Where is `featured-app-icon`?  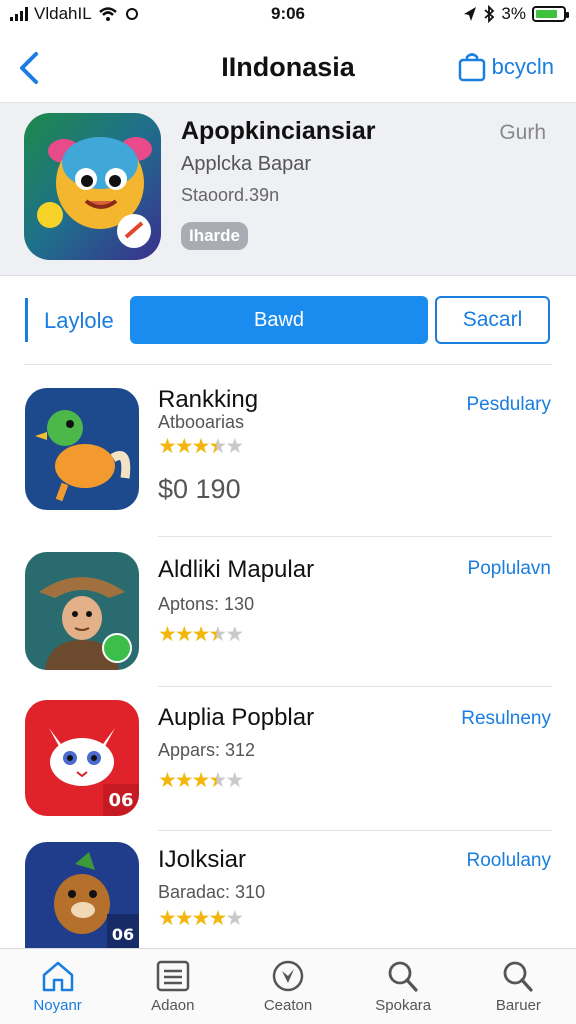 featured-app-icon is located at coordinates (92, 186).